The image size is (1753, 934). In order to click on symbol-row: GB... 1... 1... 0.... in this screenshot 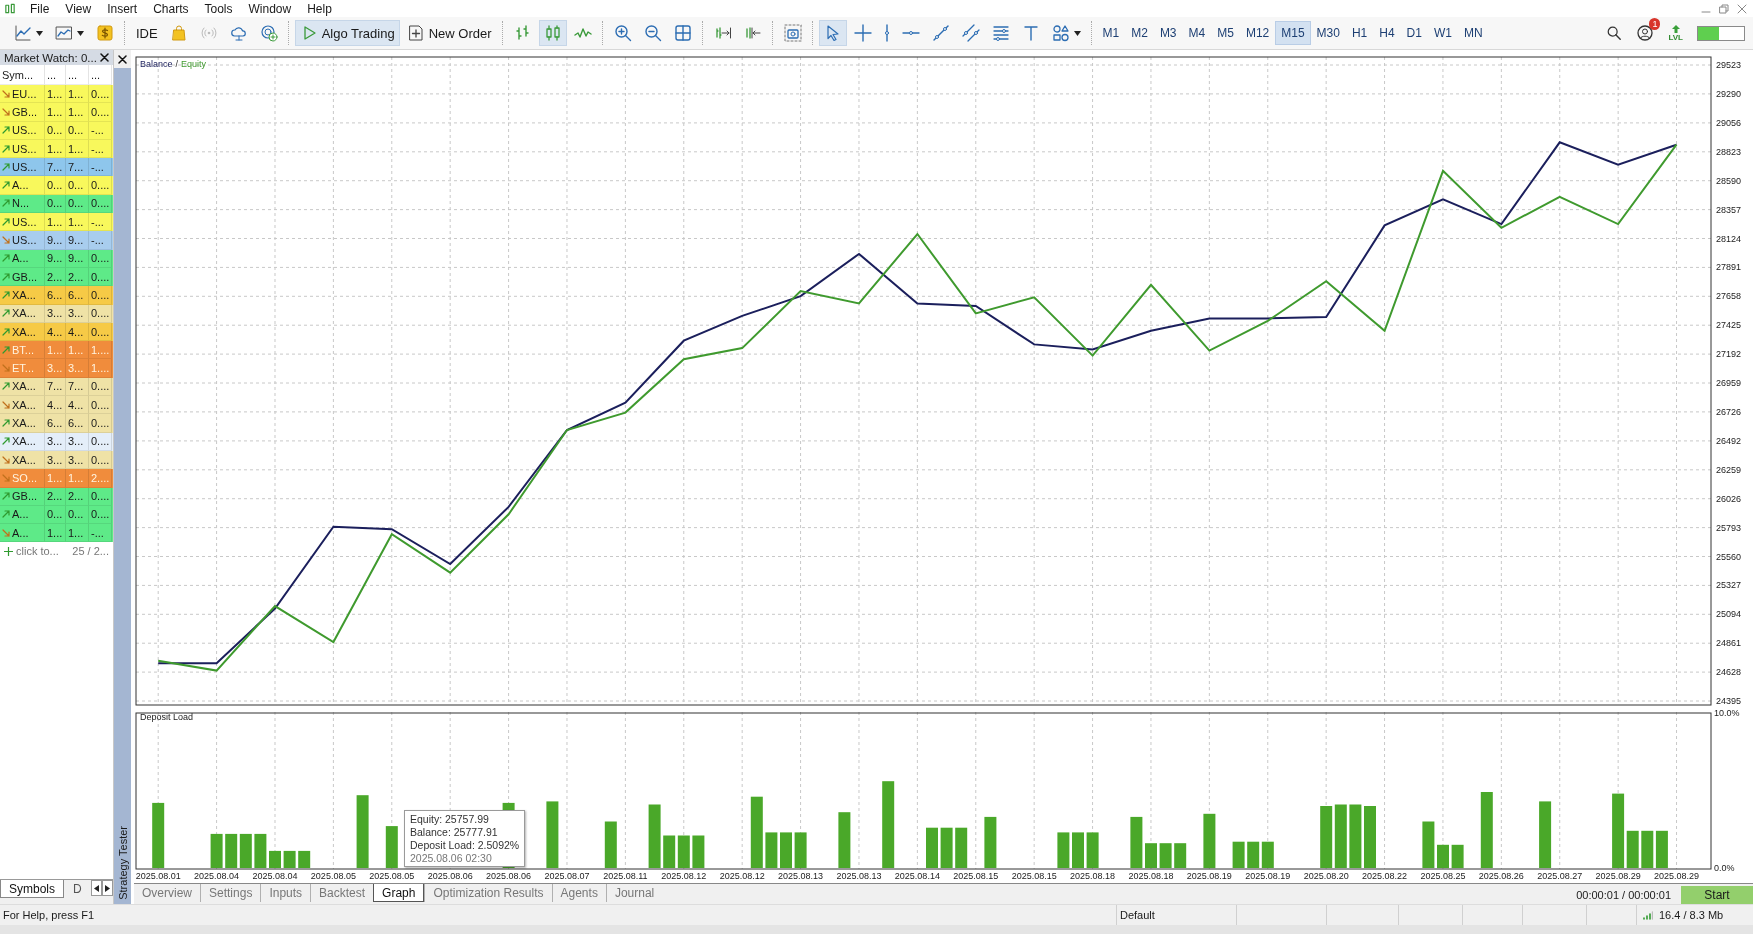, I will do `click(56, 112)`.